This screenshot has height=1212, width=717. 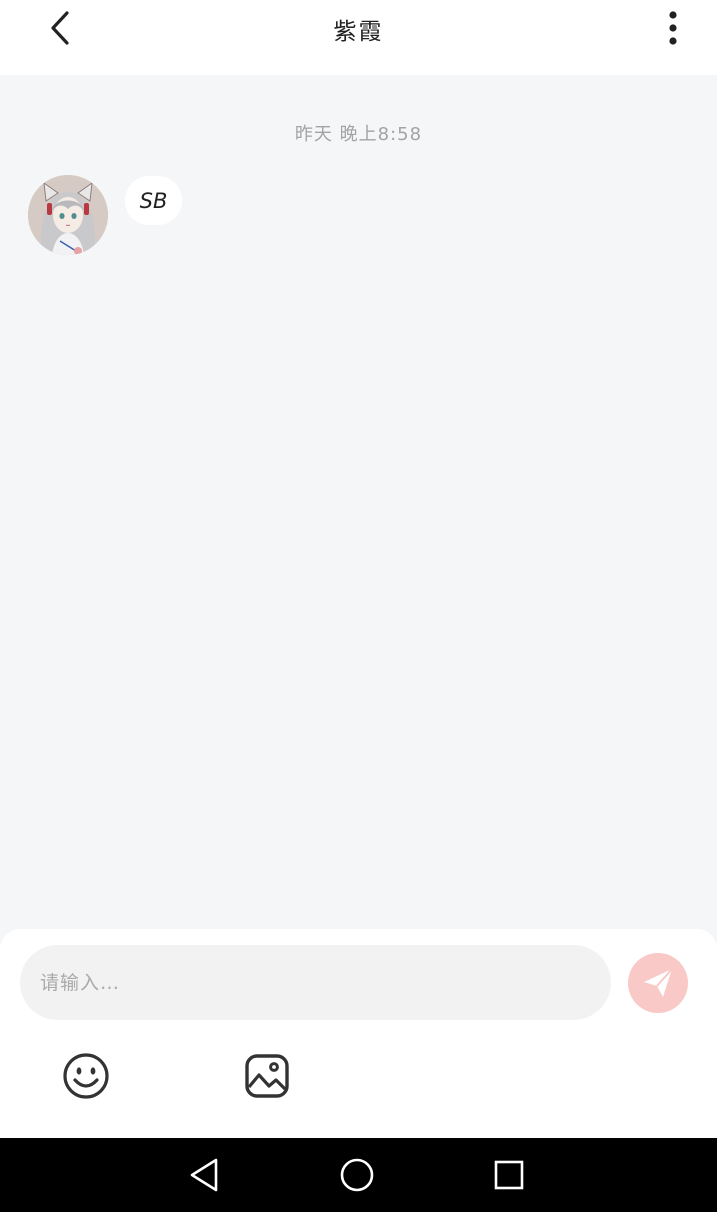 I want to click on paper-plane-icon, so click(x=658, y=982).